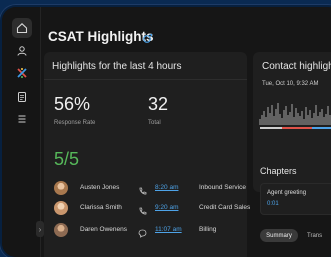 The width and height of the screenshot is (331, 257). What do you see at coordinates (152, 209) in the screenshot?
I see `agent-row: Clarissa Smith 9:20 am Credit Card Sales` at bounding box center [152, 209].